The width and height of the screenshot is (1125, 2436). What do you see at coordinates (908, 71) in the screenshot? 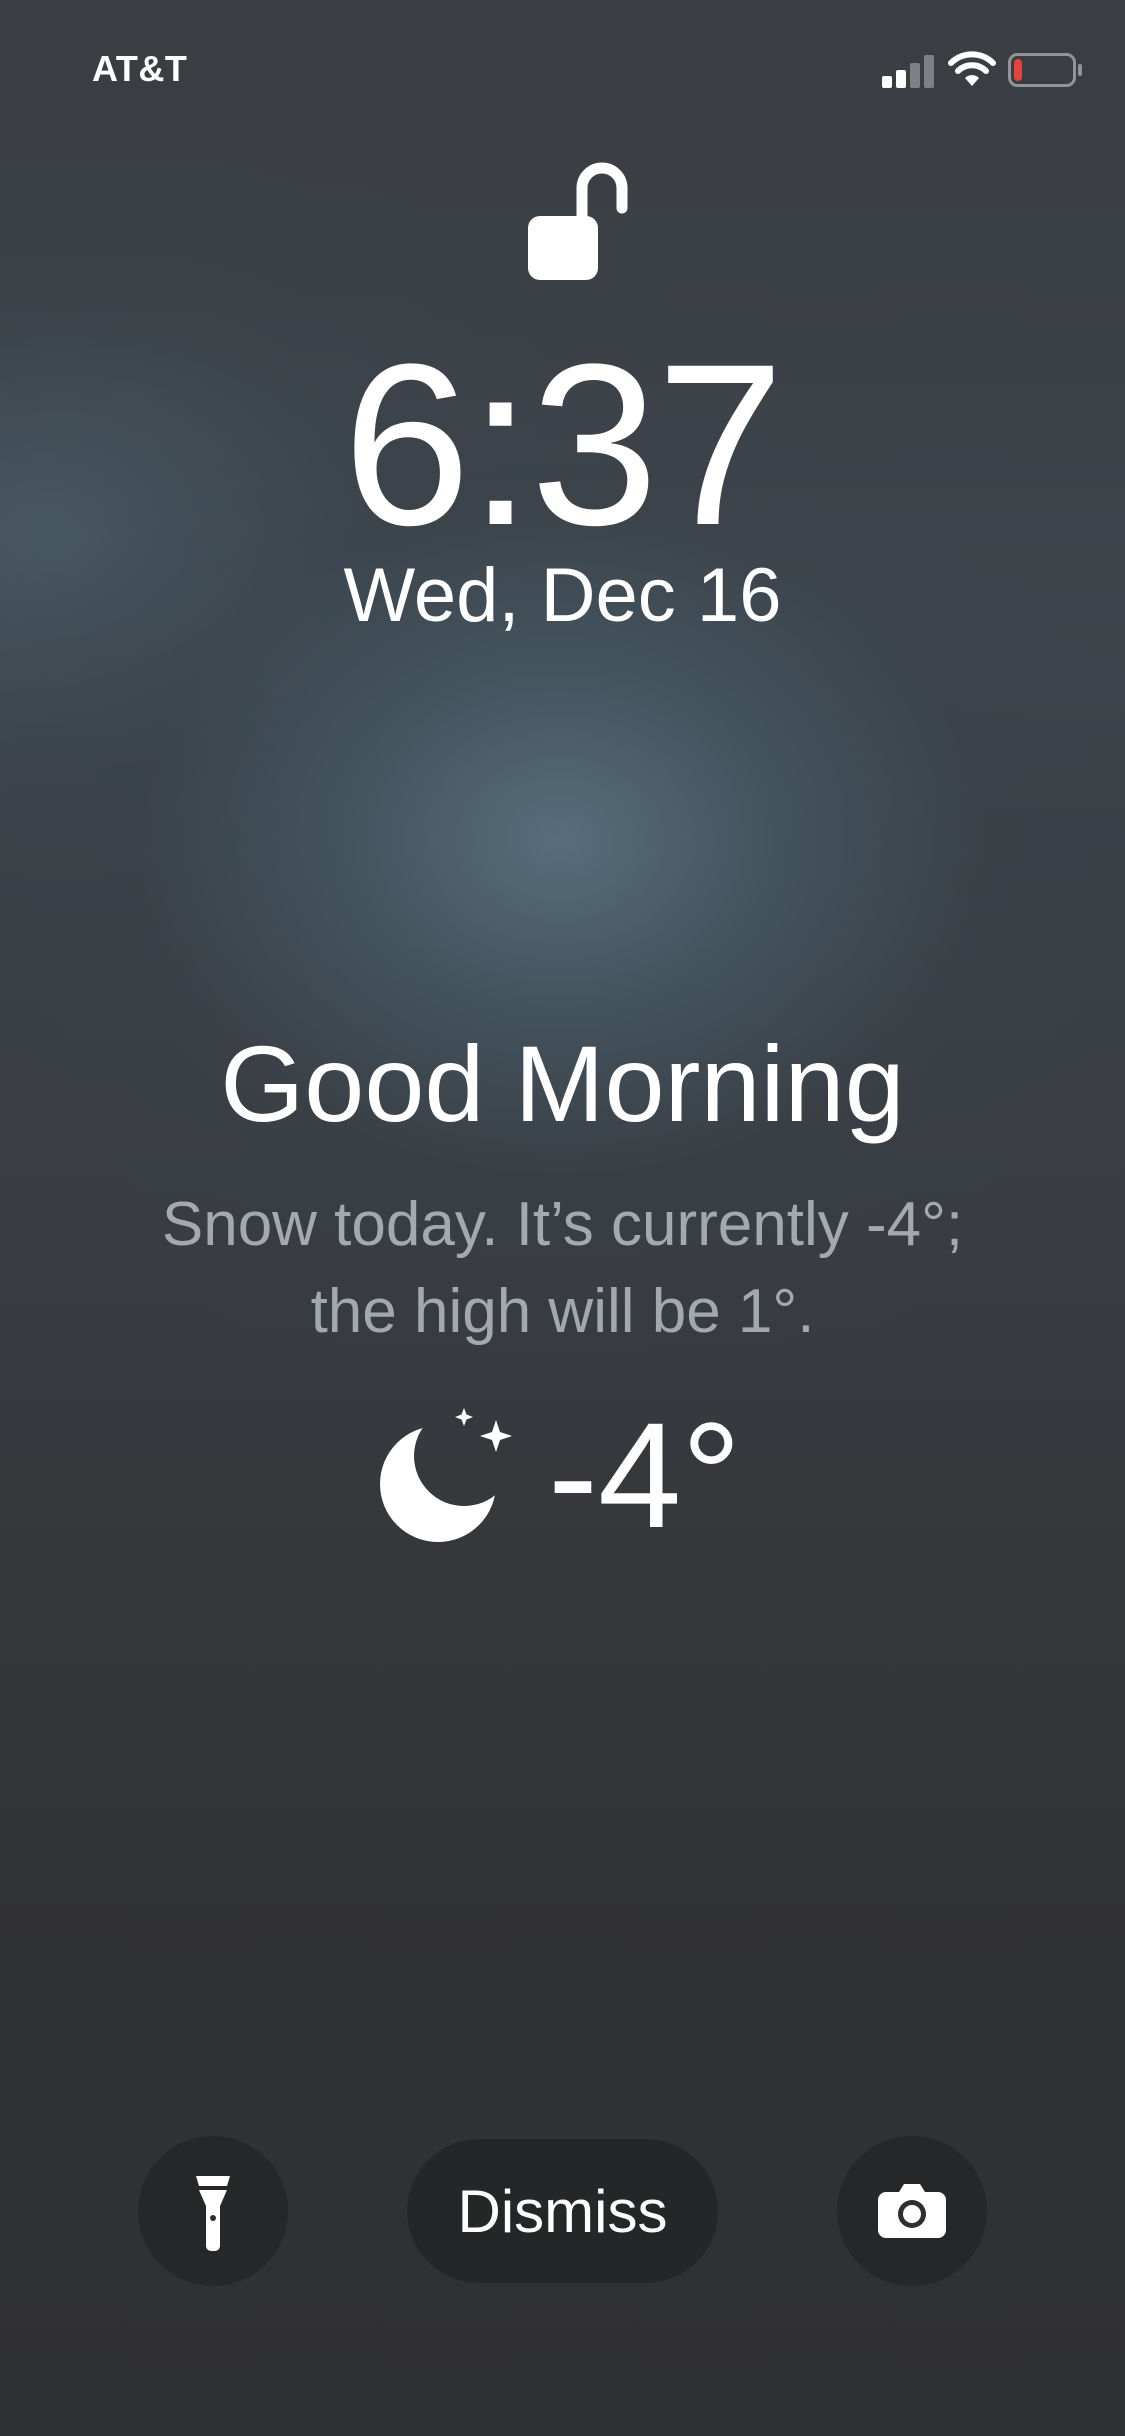
I see `cellular-signal-icon` at bounding box center [908, 71].